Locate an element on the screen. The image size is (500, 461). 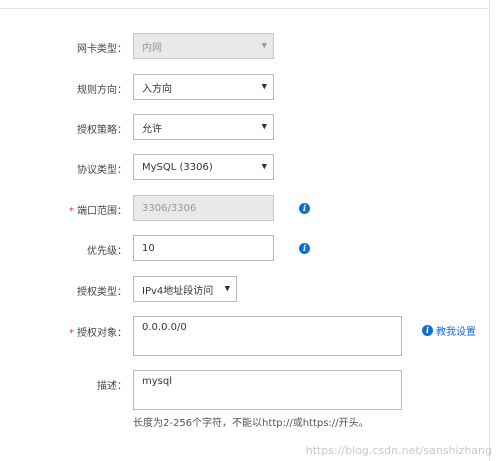
auth-type-label: 授权类型： is located at coordinates (102, 292).